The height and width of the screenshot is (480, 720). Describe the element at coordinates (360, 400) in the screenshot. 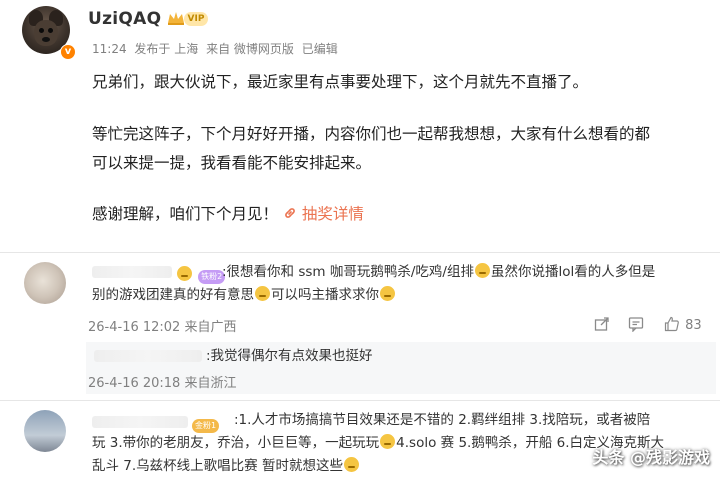

I see `comment-divider` at that location.